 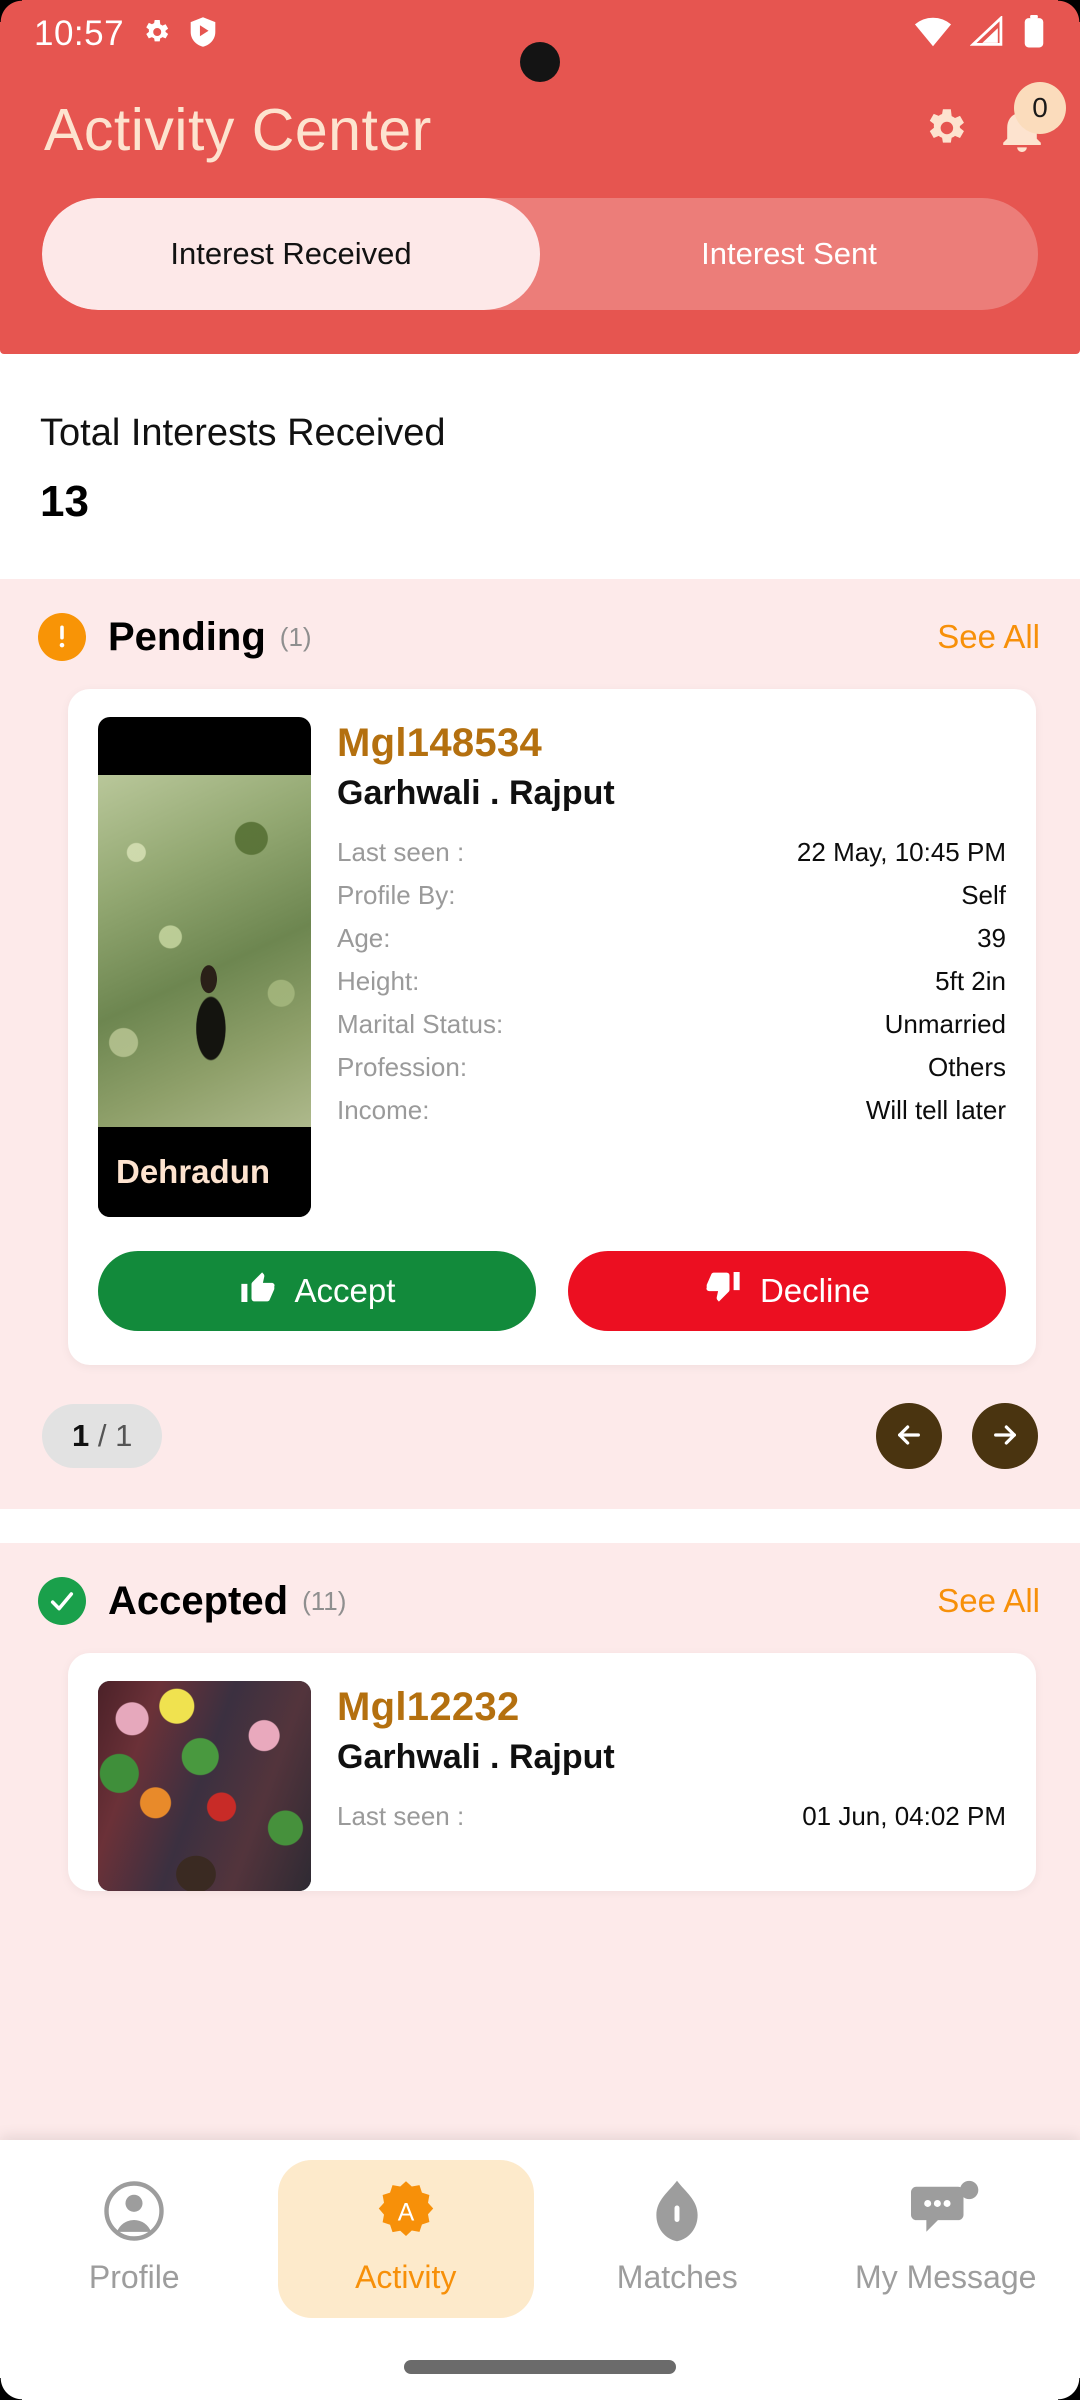 What do you see at coordinates (420, 1024) in the screenshot?
I see `detail-key: Marital Status:` at bounding box center [420, 1024].